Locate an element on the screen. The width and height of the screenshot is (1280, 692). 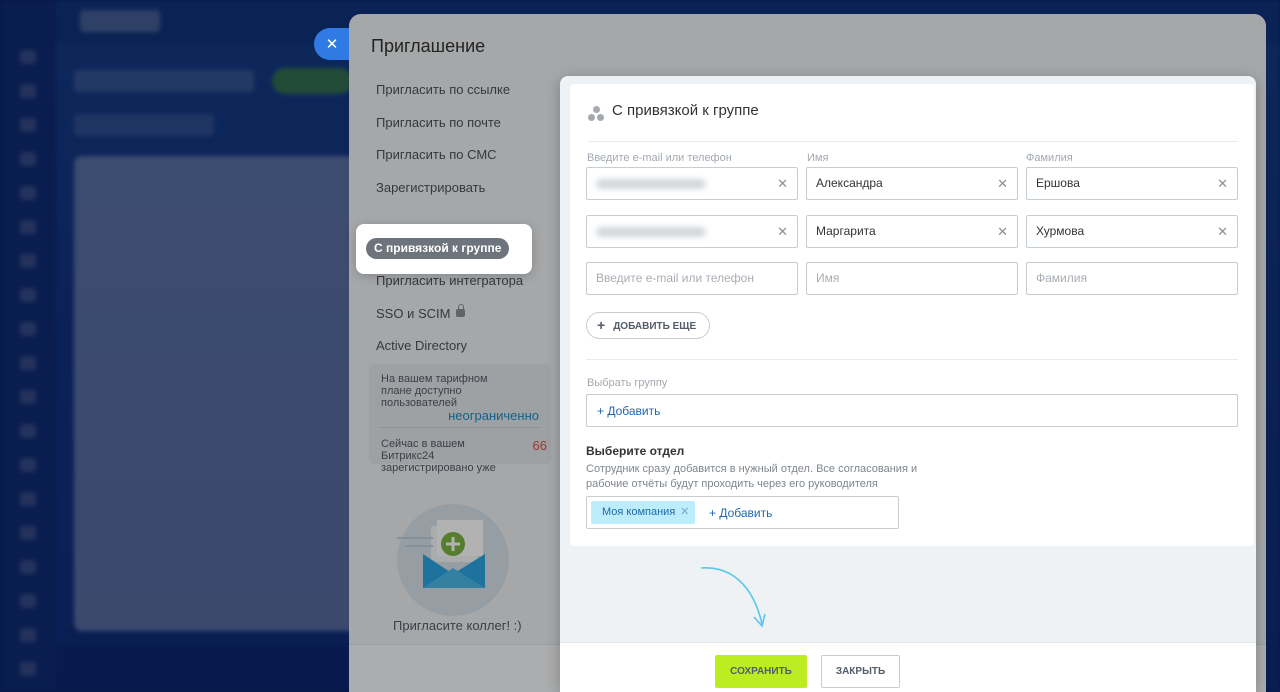
menu-sso-scim-label: SSO и SCIM is located at coordinates (413, 313).